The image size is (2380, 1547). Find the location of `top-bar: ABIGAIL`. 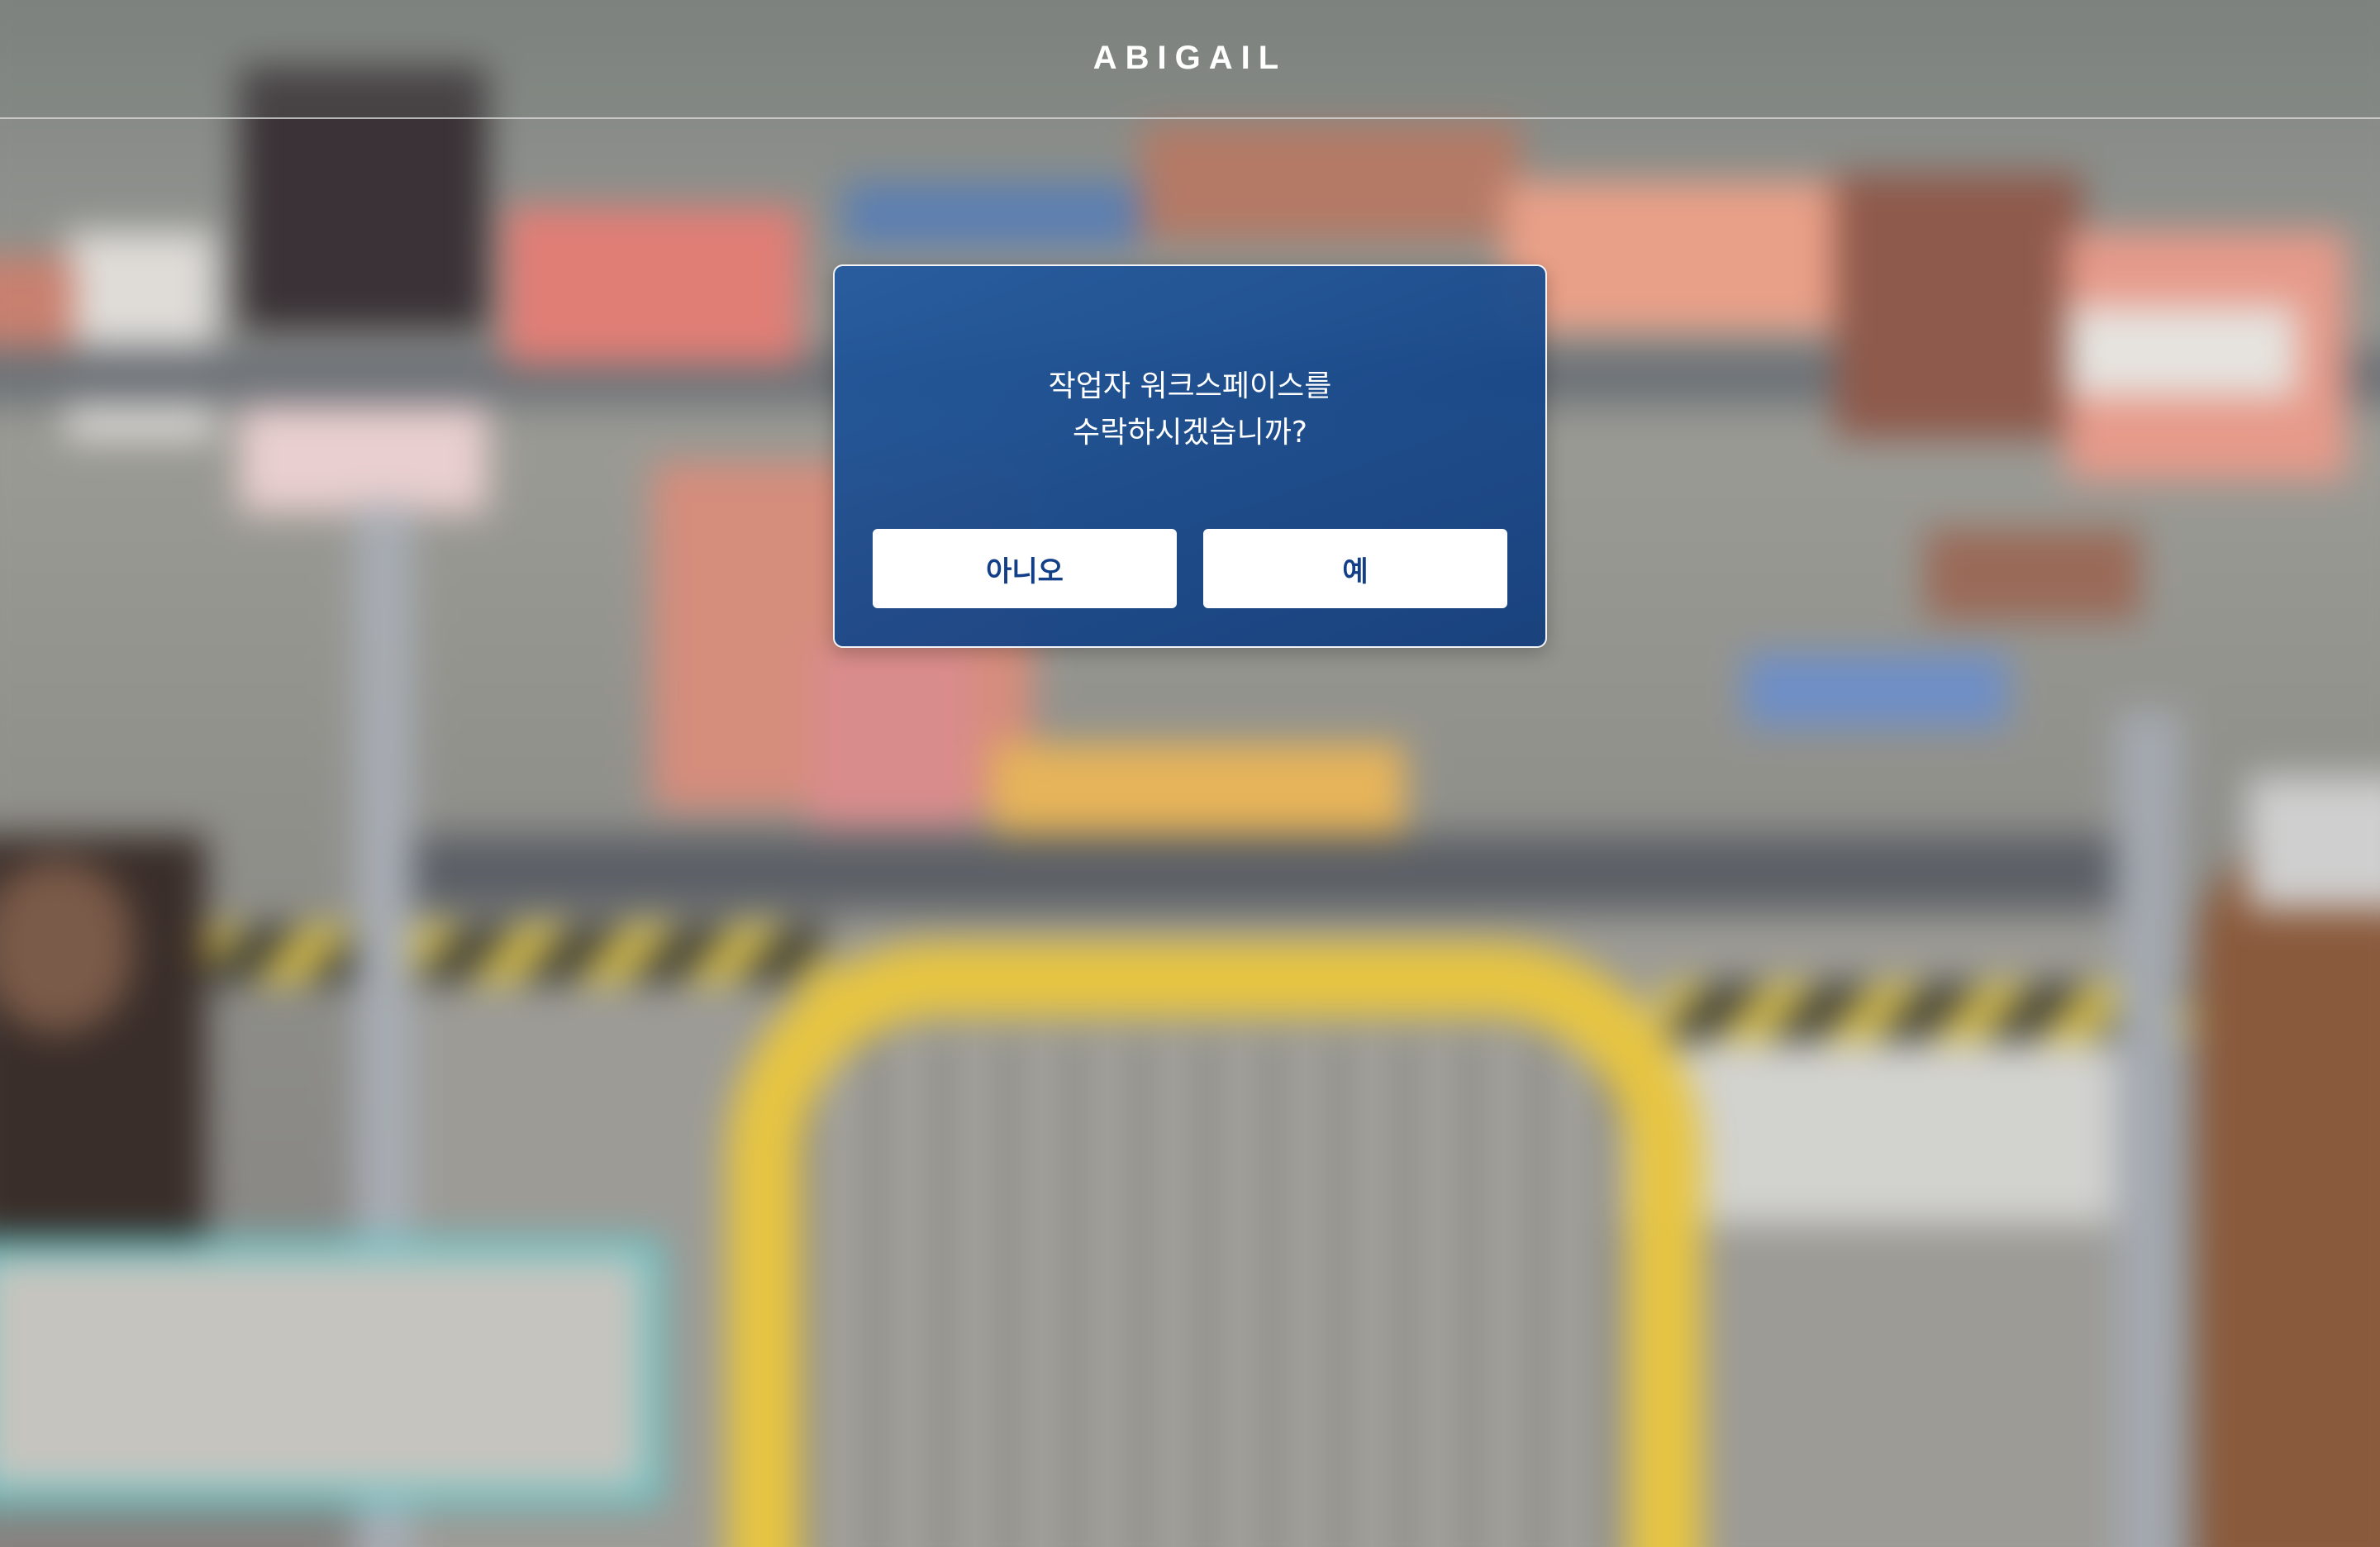

top-bar: ABIGAIL is located at coordinates (1190, 59).